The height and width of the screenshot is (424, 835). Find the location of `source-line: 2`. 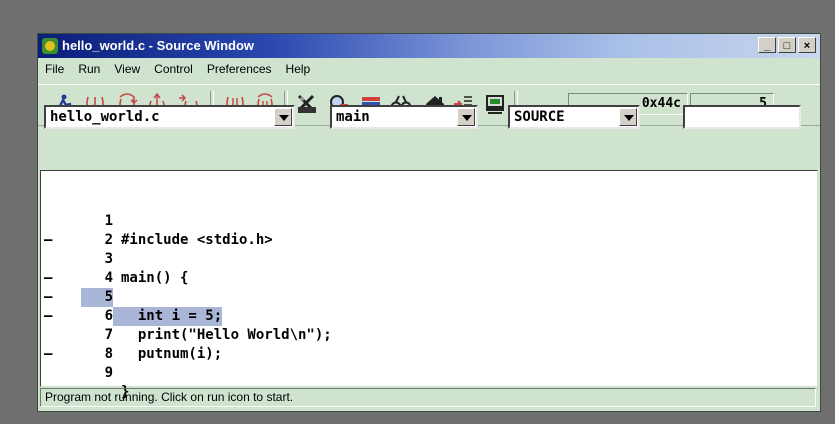

source-line: 2 is located at coordinates (429, 220).